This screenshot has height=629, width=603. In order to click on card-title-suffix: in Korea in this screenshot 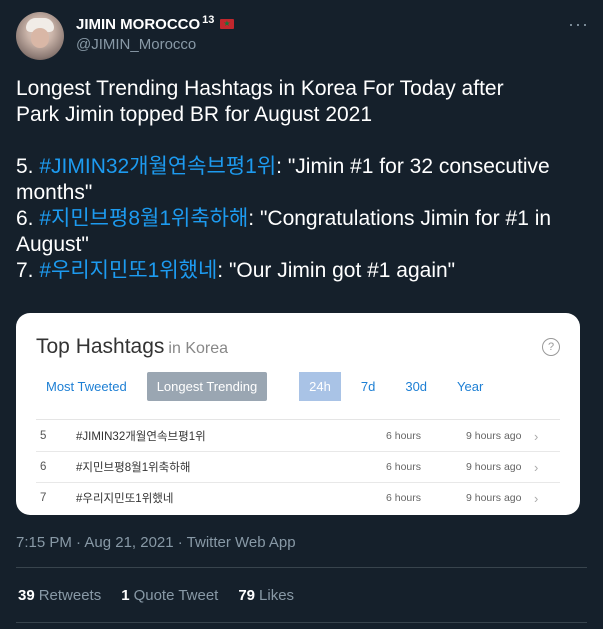, I will do `click(198, 348)`.